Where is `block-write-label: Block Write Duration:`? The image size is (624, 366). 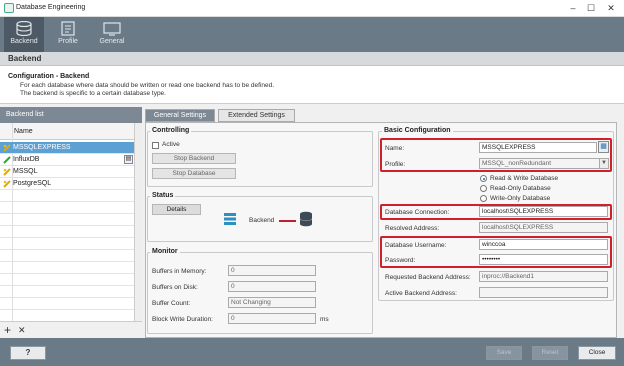
block-write-label: Block Write Duration: is located at coordinates (182, 319).